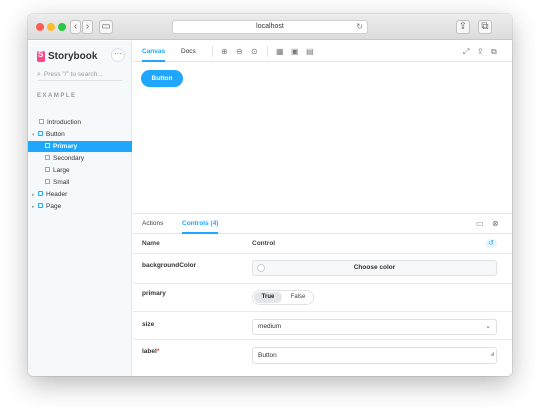 This screenshot has width=540, height=412. Describe the element at coordinates (57, 194) in the screenshot. I see `sidebar-item-label: Header` at that location.